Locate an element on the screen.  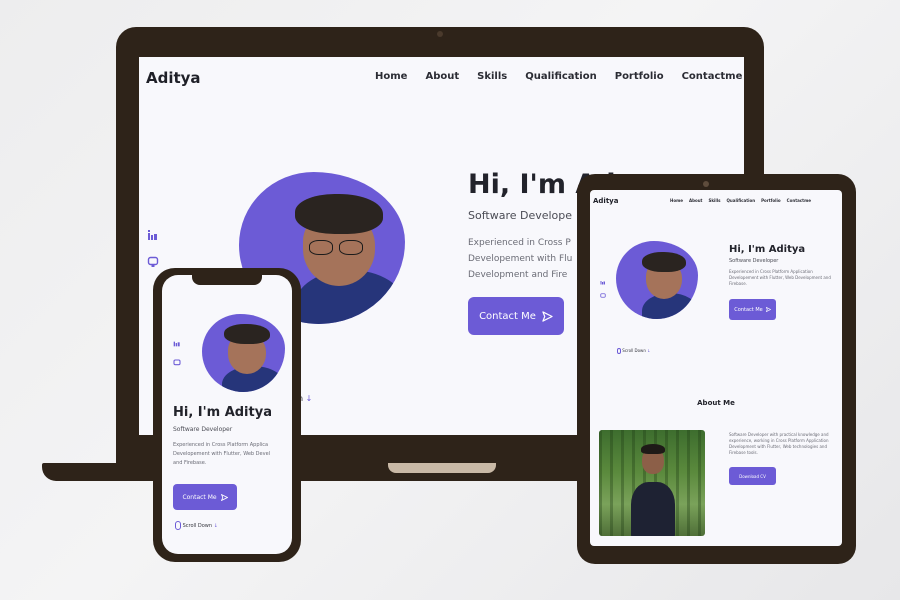
phone-notch is located at coordinates (227, 280).